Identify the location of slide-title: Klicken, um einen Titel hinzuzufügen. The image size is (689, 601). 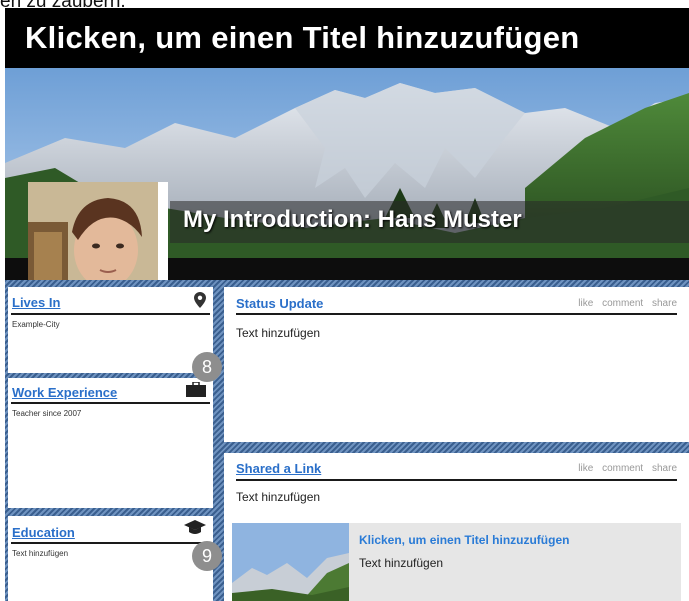
(302, 37).